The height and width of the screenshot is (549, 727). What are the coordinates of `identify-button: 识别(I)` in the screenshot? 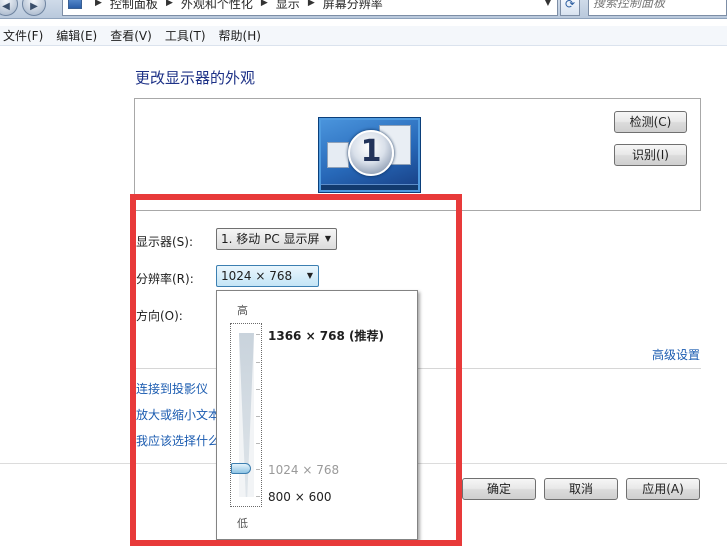 It's located at (650, 155).